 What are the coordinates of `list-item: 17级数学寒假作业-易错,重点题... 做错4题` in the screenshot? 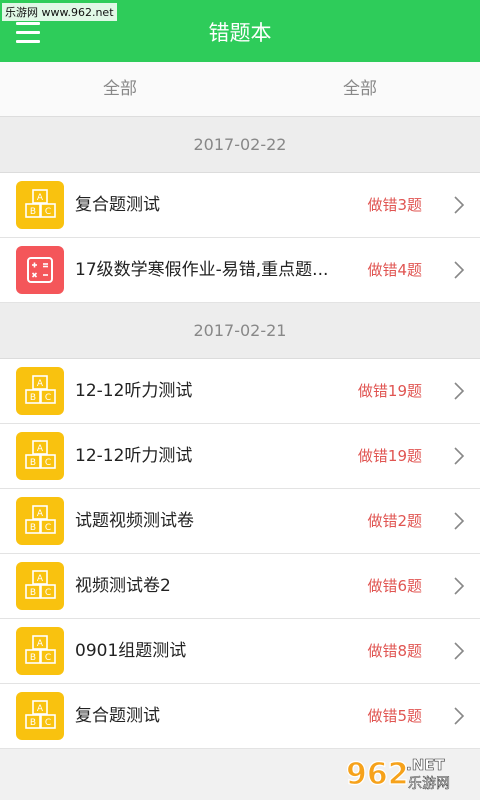 It's located at (240, 270).